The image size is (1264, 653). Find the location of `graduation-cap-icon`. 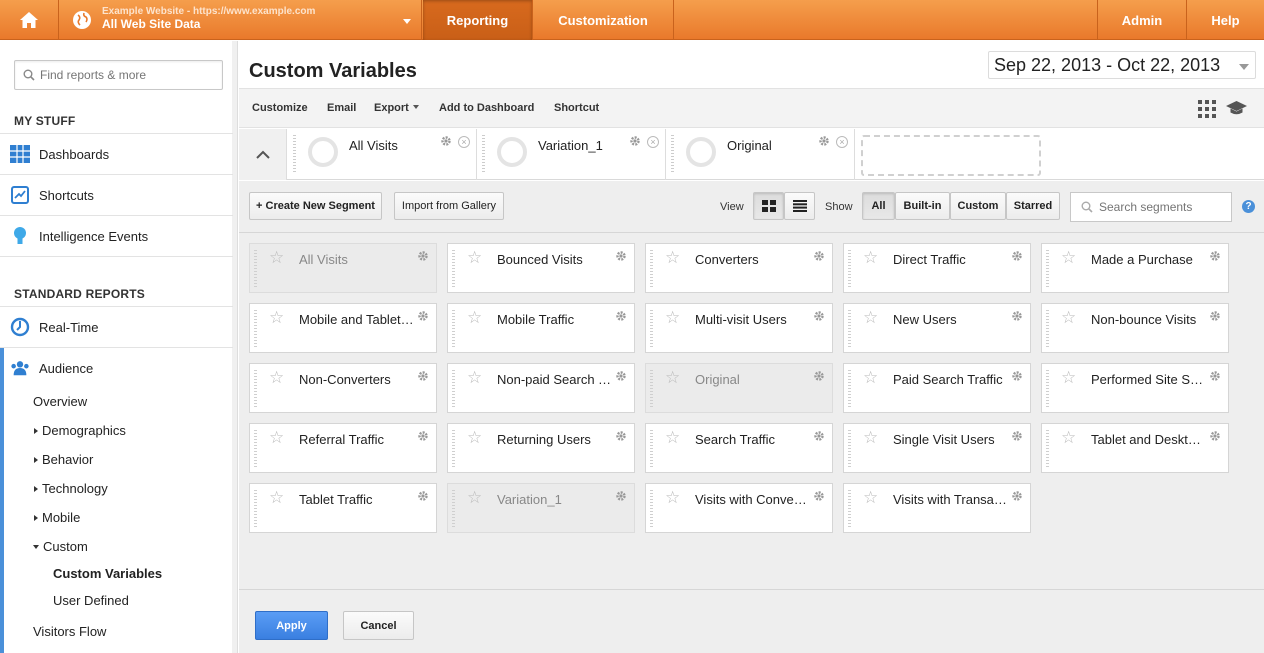

graduation-cap-icon is located at coordinates (1236, 108).